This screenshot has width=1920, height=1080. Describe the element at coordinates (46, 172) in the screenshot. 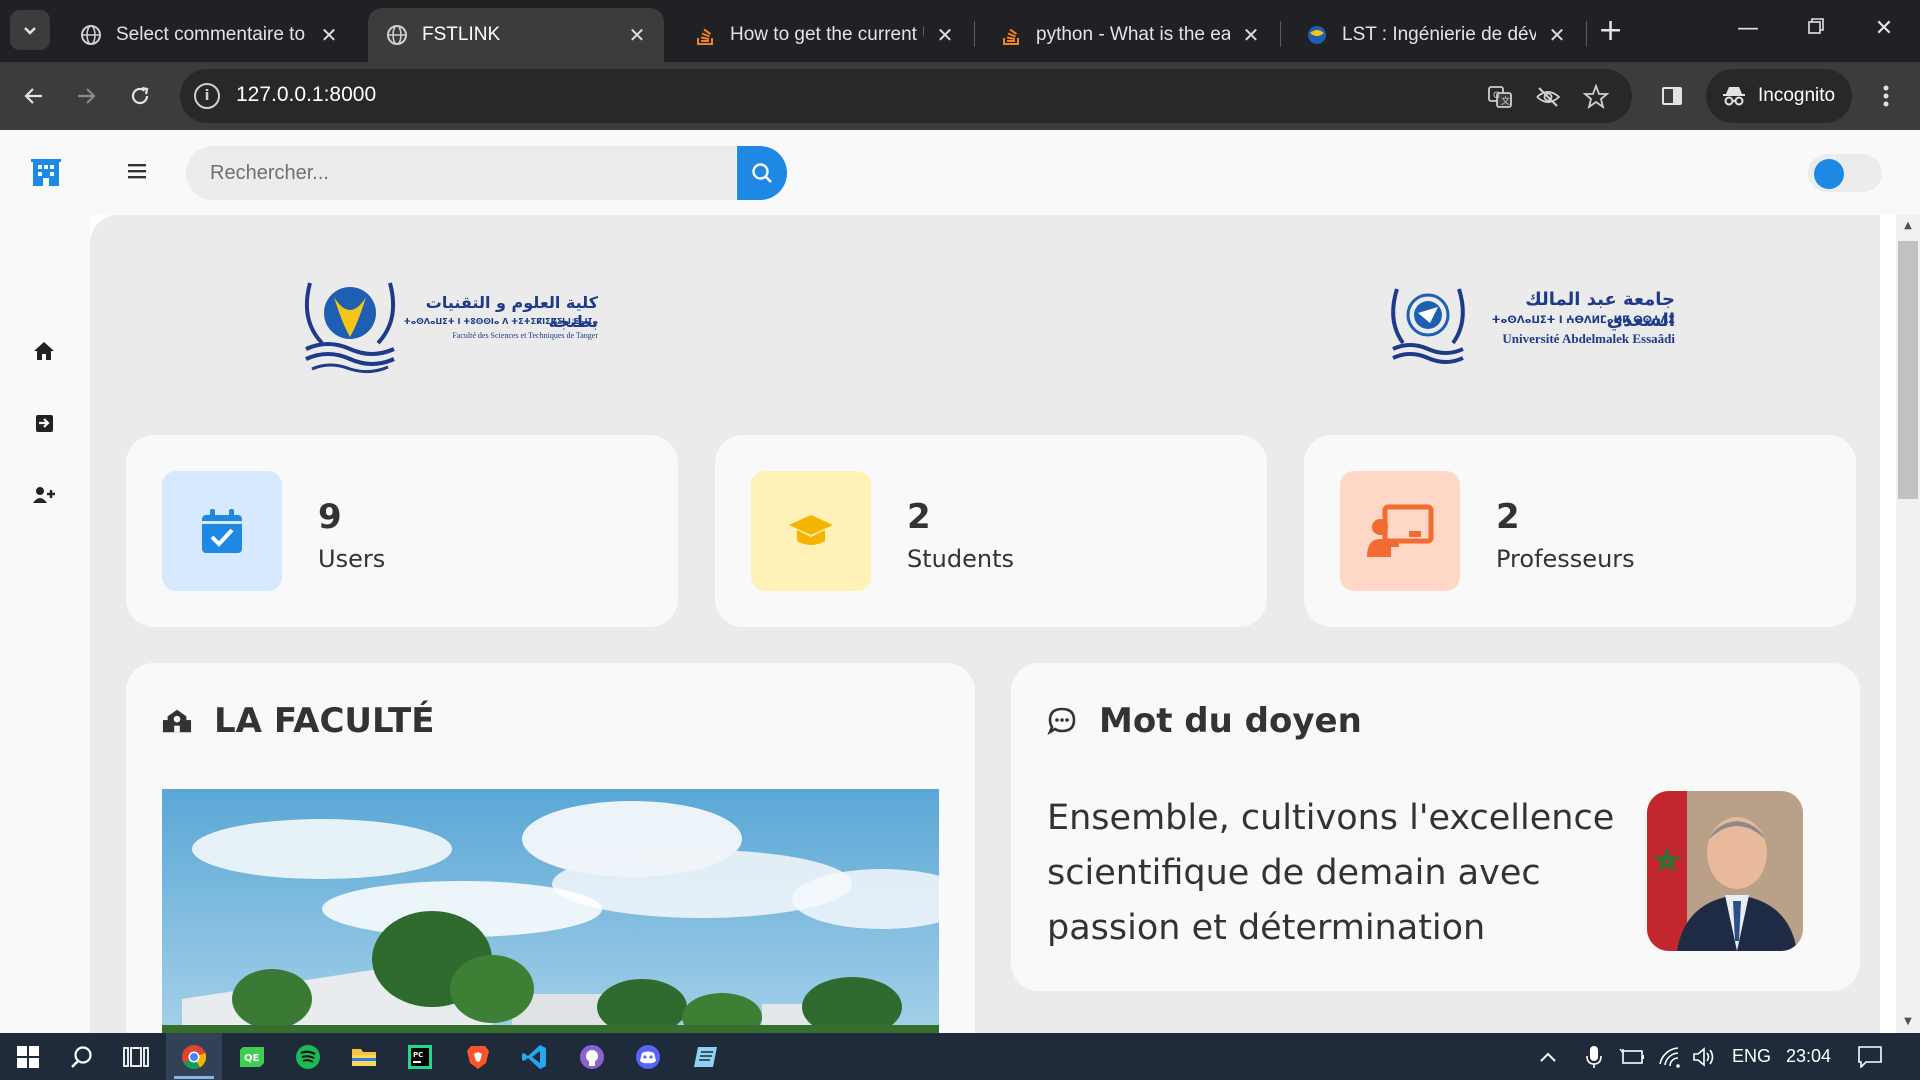

I see `building-logo-icon` at that location.